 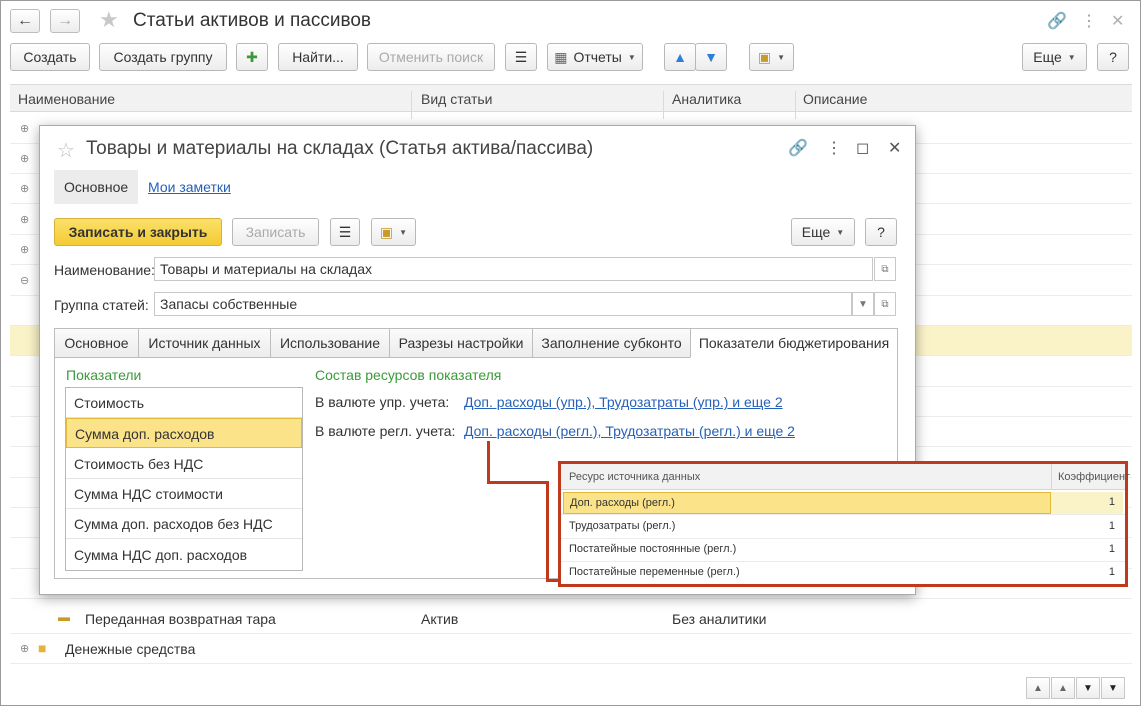 What do you see at coordinates (431, 57) in the screenshot?
I see `cancel-search-button: Отменить поиск` at bounding box center [431, 57].